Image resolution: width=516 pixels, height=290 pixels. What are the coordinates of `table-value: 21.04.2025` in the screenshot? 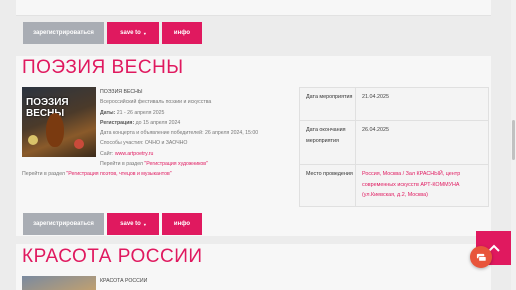 It's located at (375, 97).